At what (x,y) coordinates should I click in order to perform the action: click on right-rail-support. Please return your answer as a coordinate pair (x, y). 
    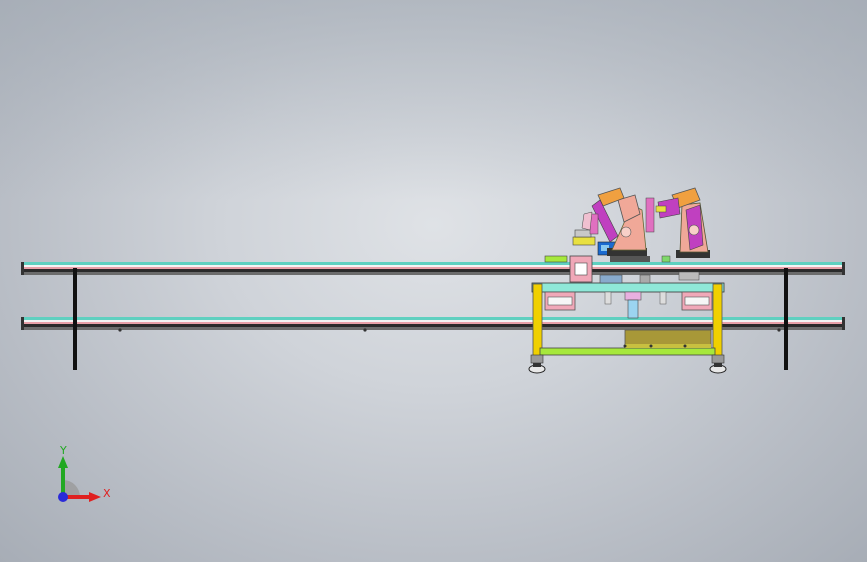
    Looking at the image, I should click on (786, 319).